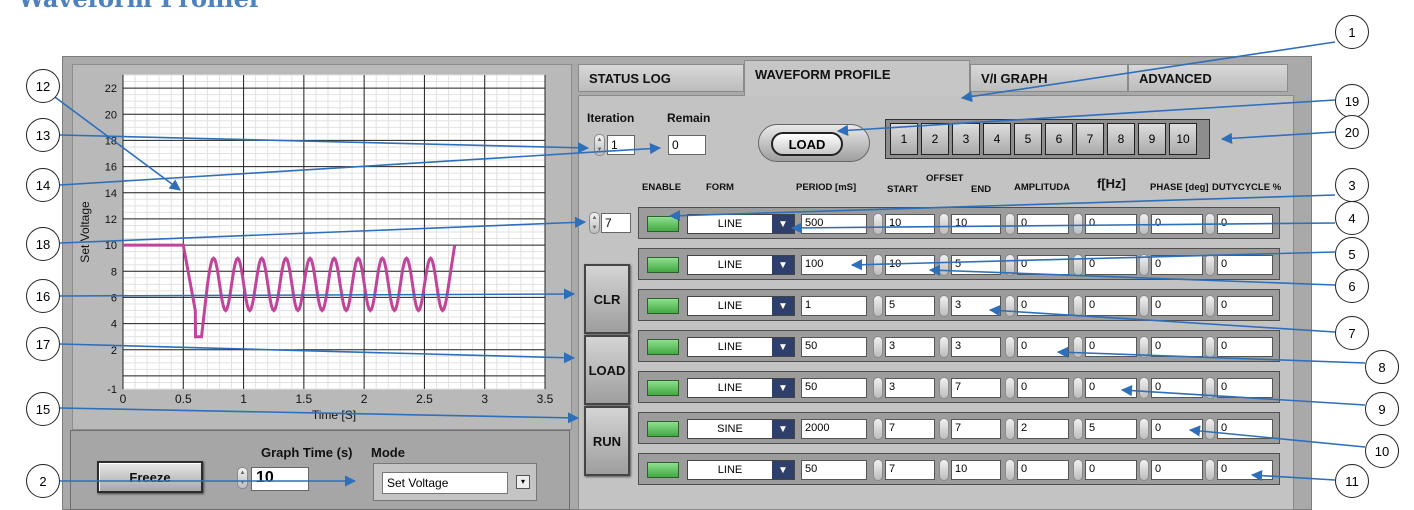 The image size is (1414, 510). What do you see at coordinates (997, 139) in the screenshot?
I see `profile-button-4: 4` at bounding box center [997, 139].